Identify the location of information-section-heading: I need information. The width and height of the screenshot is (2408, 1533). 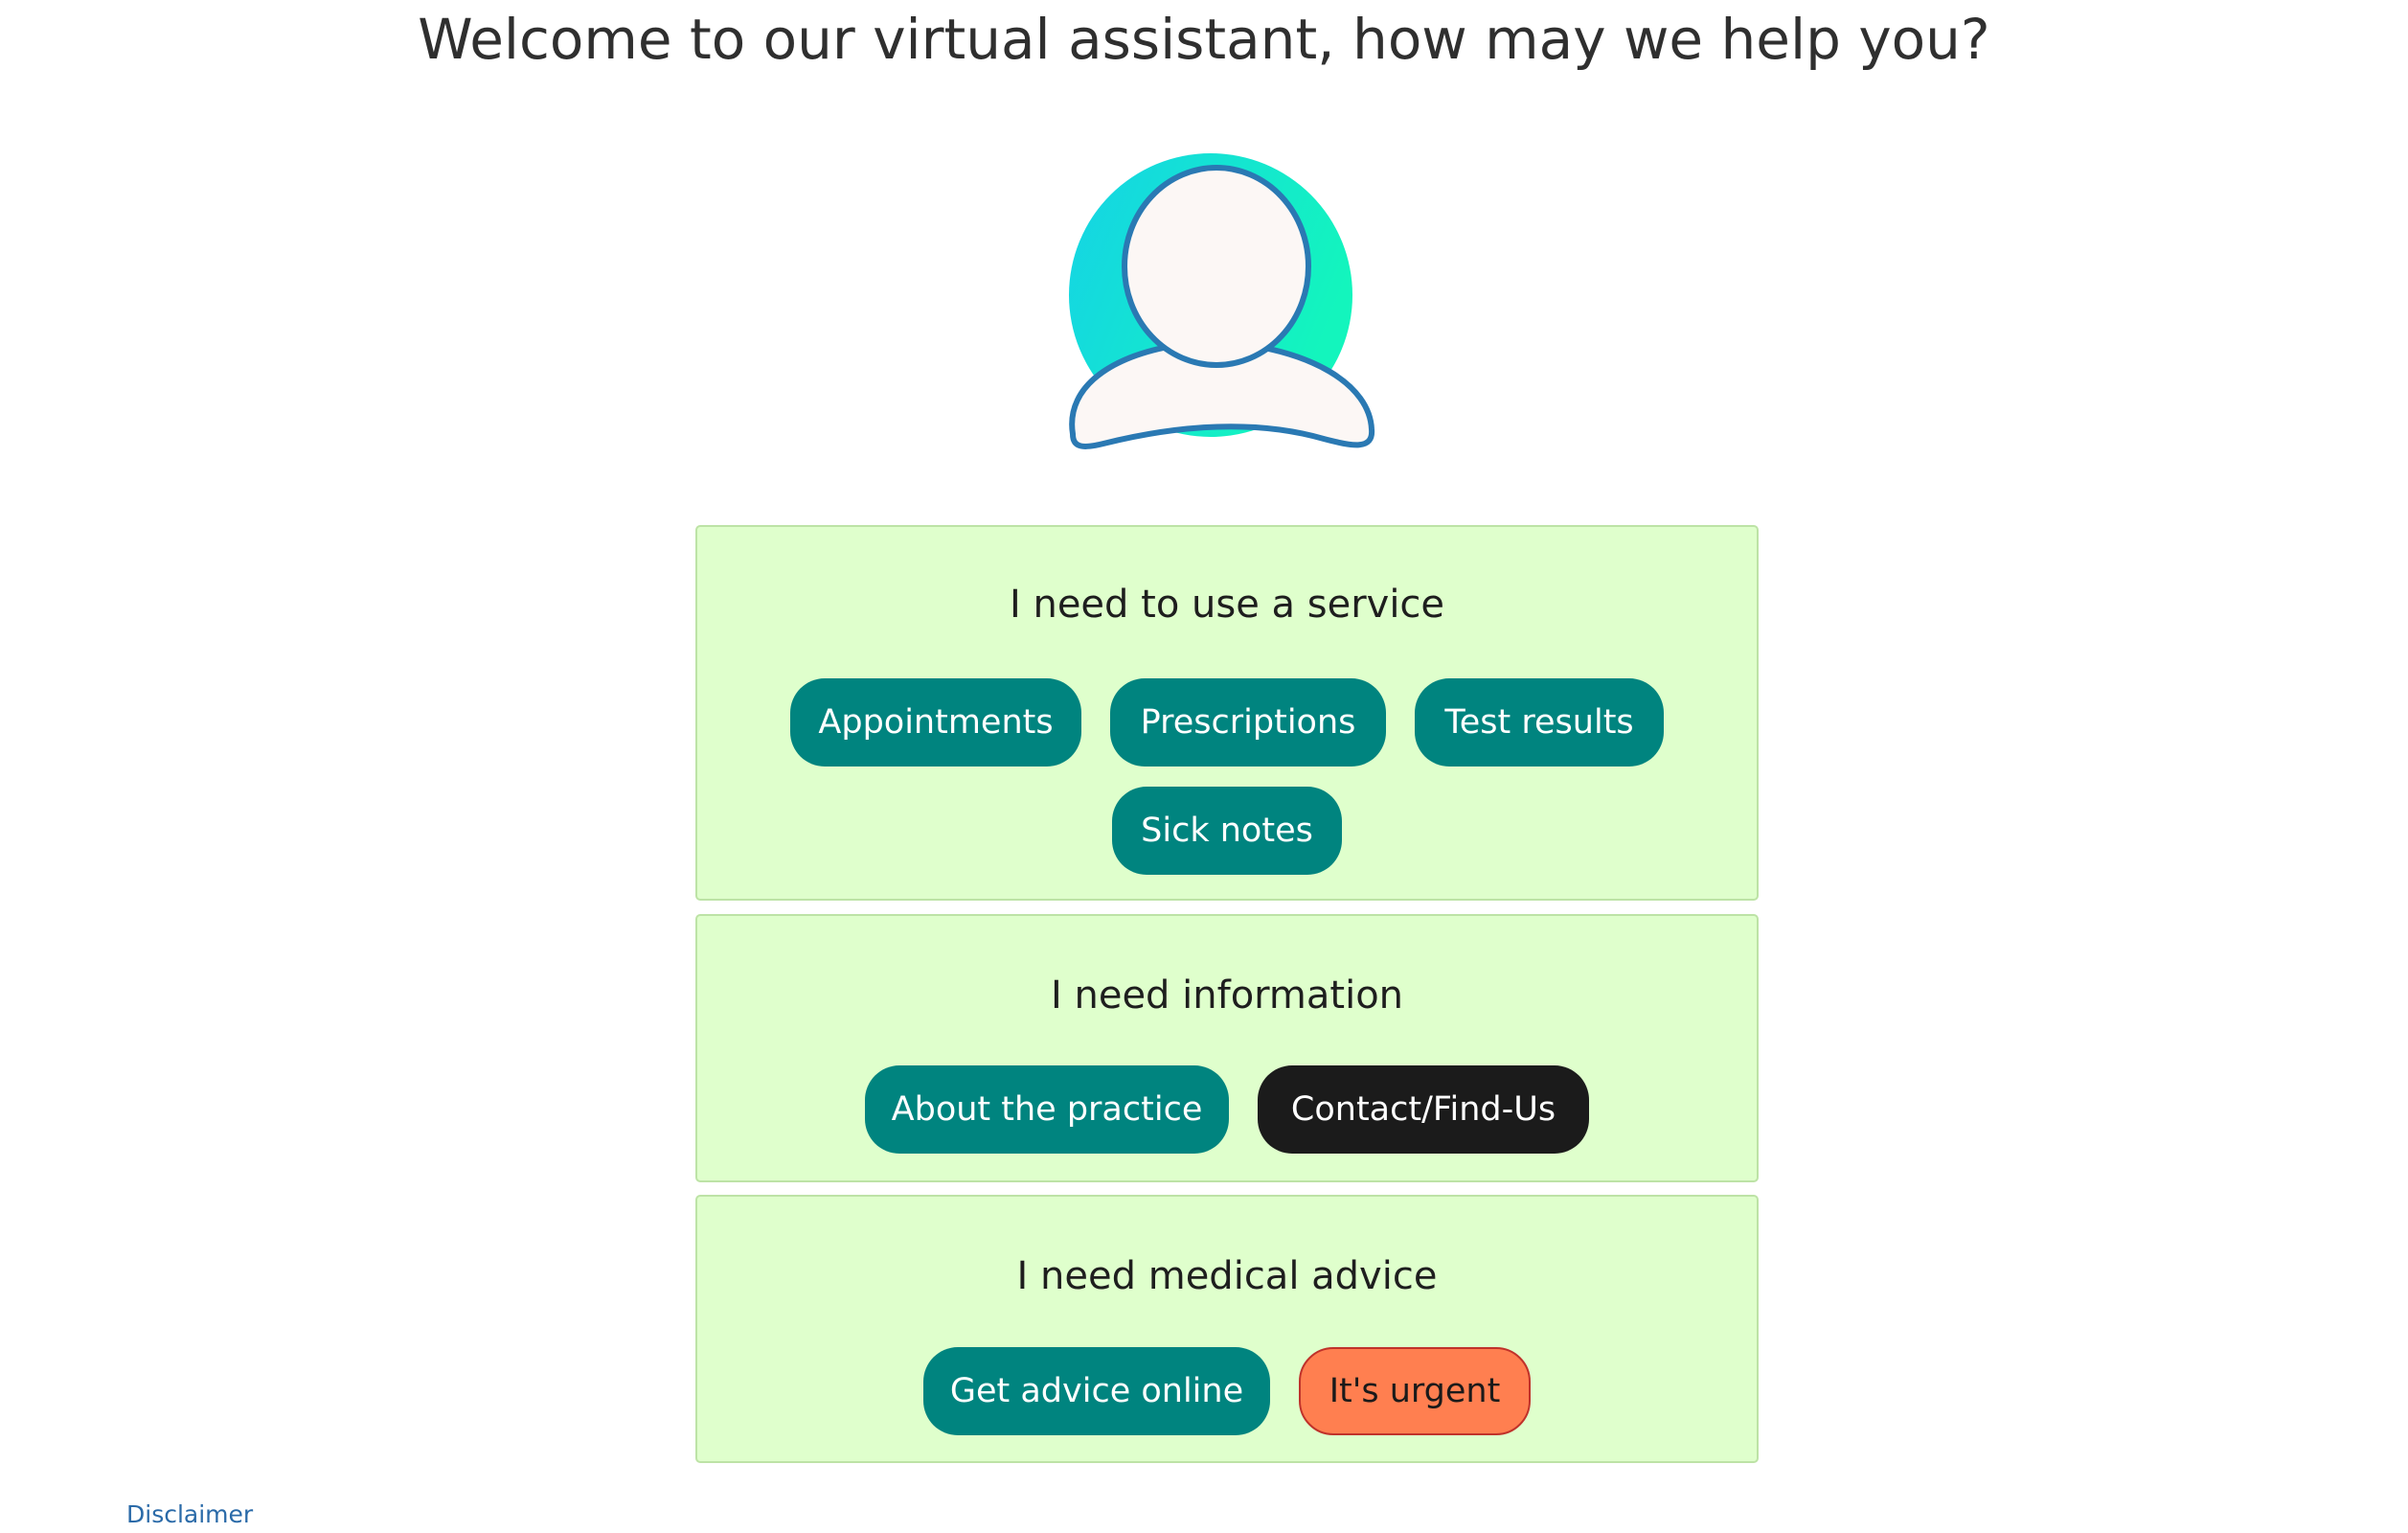
(1227, 995).